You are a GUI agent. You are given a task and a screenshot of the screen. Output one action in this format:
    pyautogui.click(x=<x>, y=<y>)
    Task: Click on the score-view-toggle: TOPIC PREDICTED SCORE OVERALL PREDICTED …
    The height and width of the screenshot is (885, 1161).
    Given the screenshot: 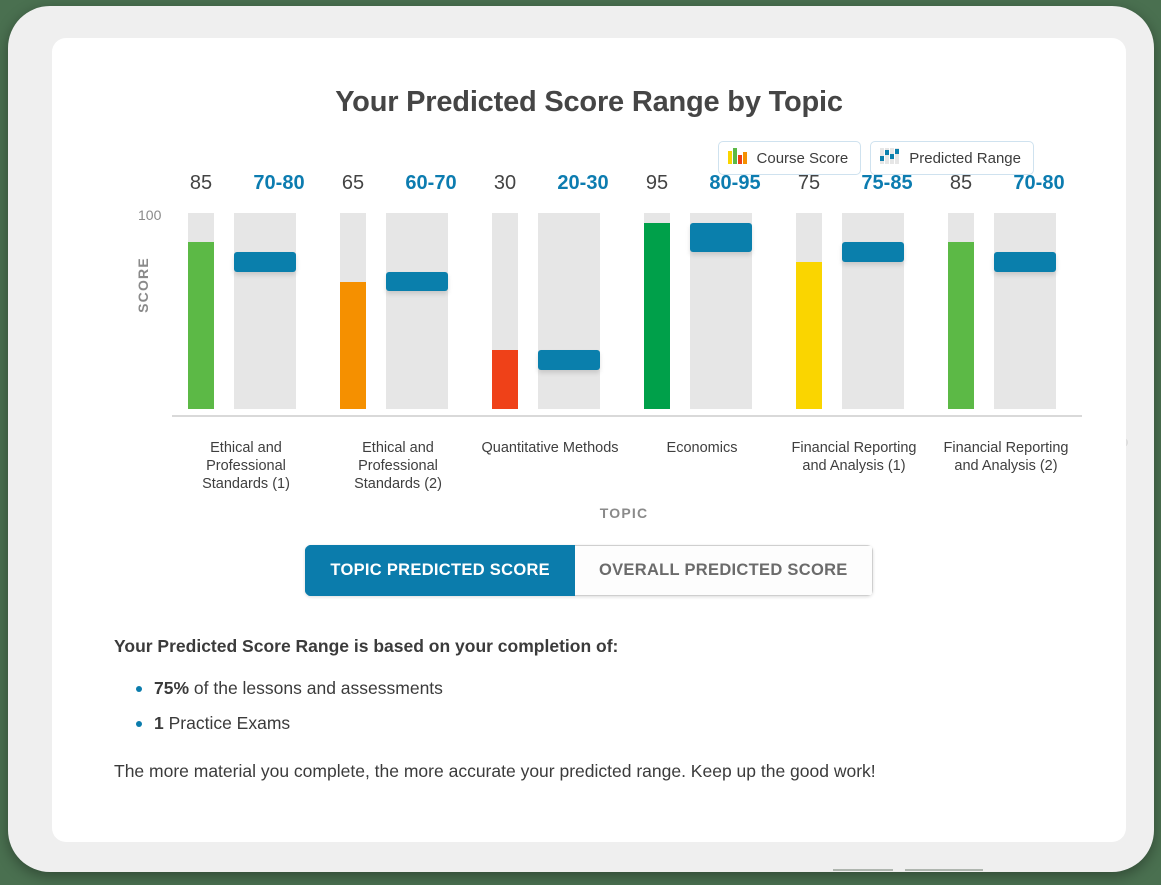 What is the action you would take?
    pyautogui.click(x=589, y=570)
    